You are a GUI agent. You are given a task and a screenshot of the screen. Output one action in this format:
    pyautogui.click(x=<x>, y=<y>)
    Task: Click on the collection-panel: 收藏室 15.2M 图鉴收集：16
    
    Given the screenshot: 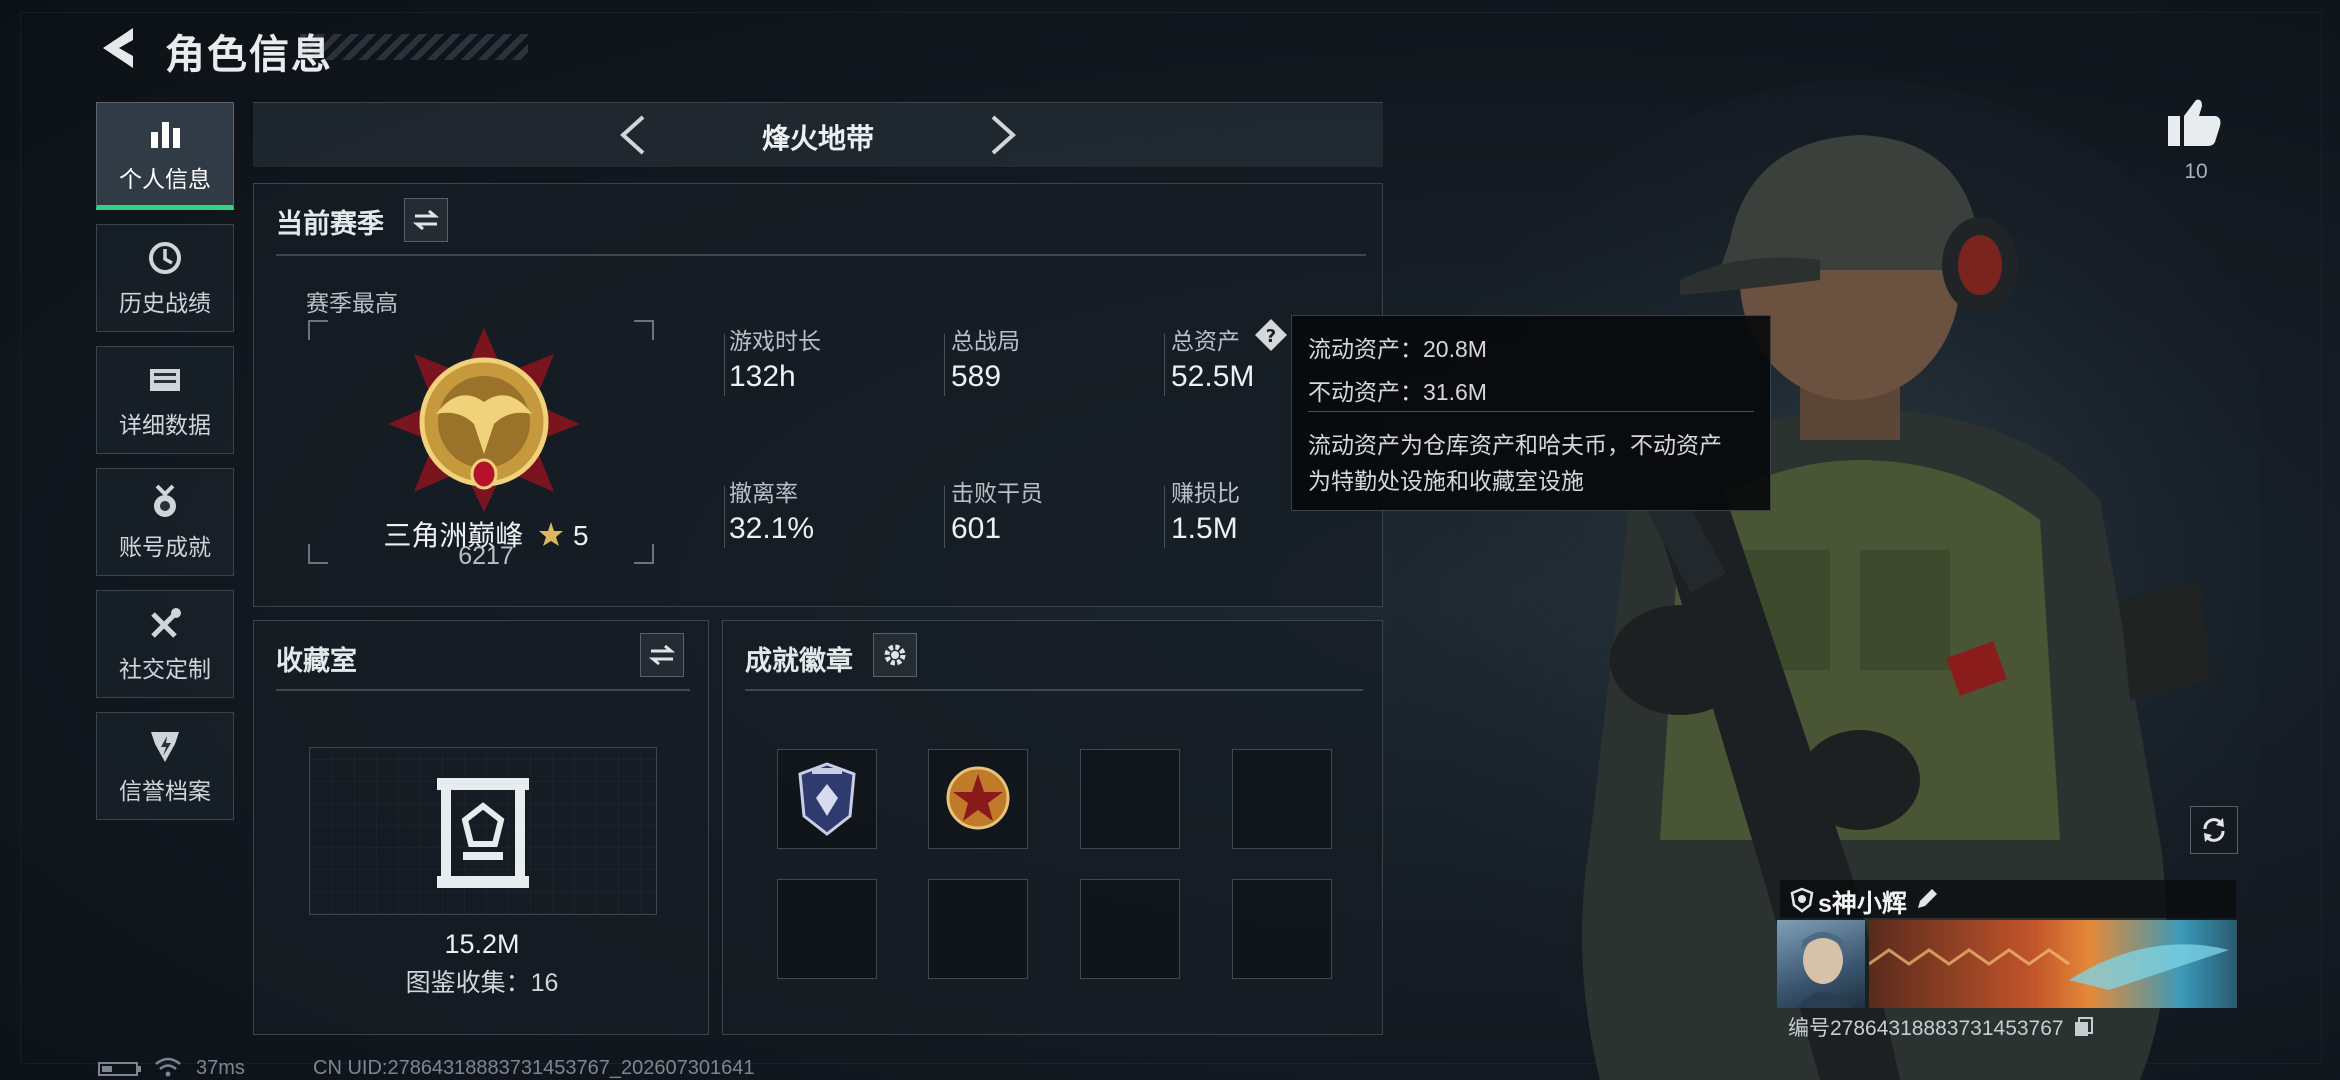 What is the action you would take?
    pyautogui.click(x=481, y=827)
    